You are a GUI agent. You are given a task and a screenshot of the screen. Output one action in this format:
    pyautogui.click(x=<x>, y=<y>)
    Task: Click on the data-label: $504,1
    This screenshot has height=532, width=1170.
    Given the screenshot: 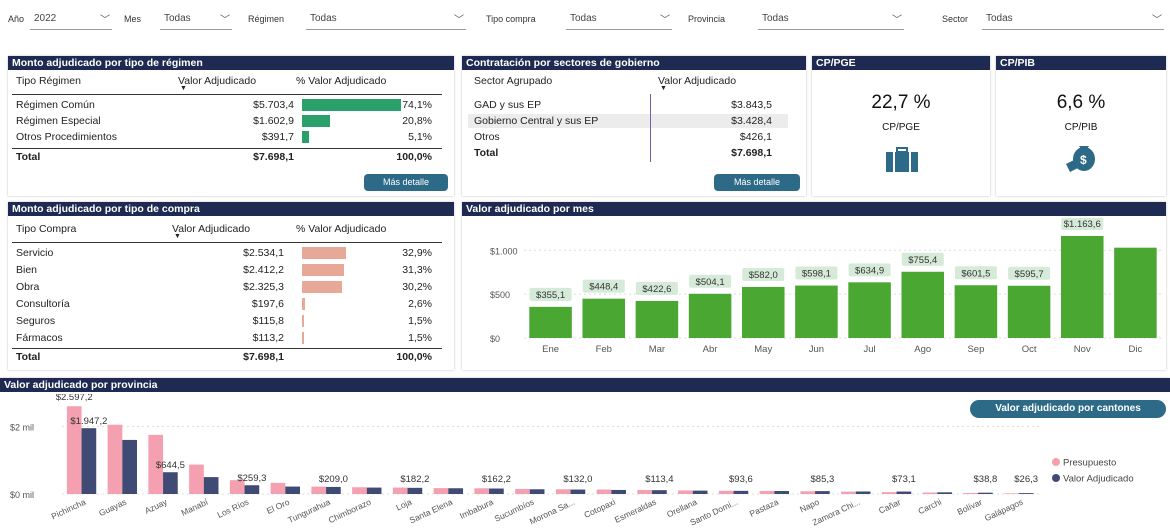 What is the action you would take?
    pyautogui.click(x=710, y=282)
    